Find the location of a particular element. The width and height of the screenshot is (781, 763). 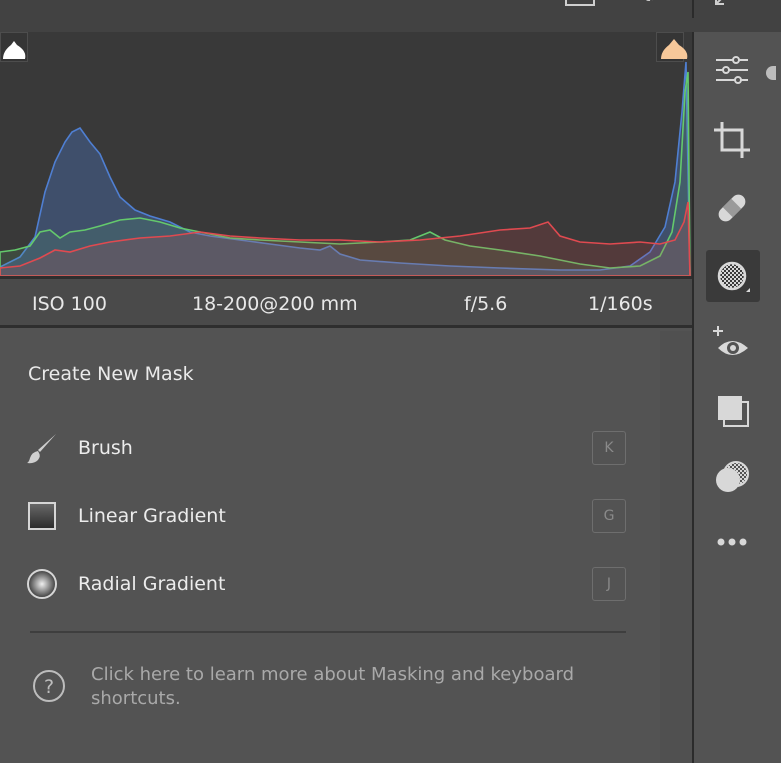

panel-scroll-track is located at coordinates (676, 547).